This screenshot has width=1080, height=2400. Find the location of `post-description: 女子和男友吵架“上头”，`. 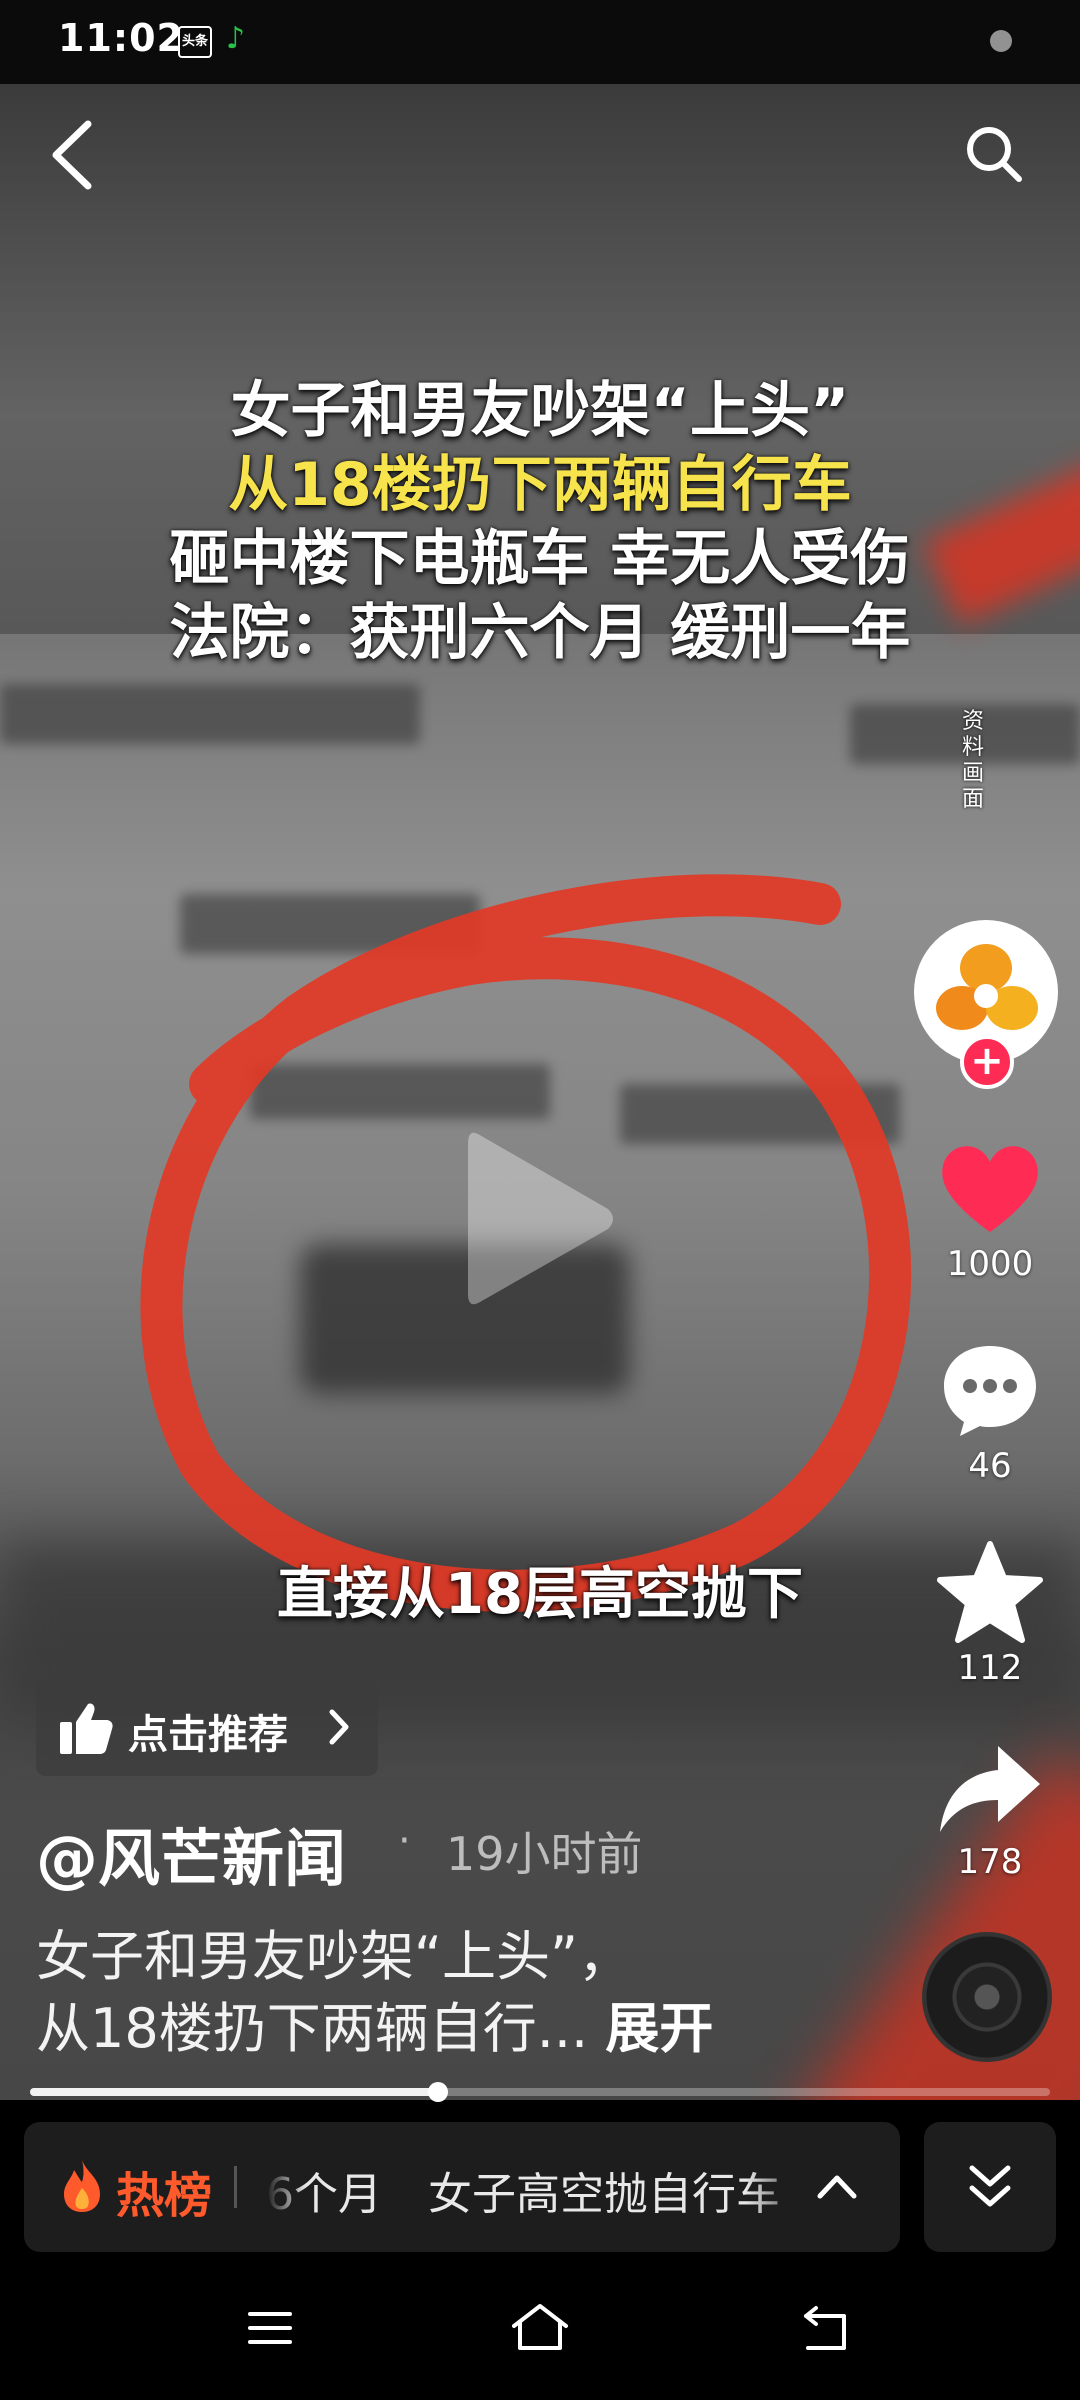

post-description: 女子和男友吵架“上头”， is located at coordinates (334, 1956).